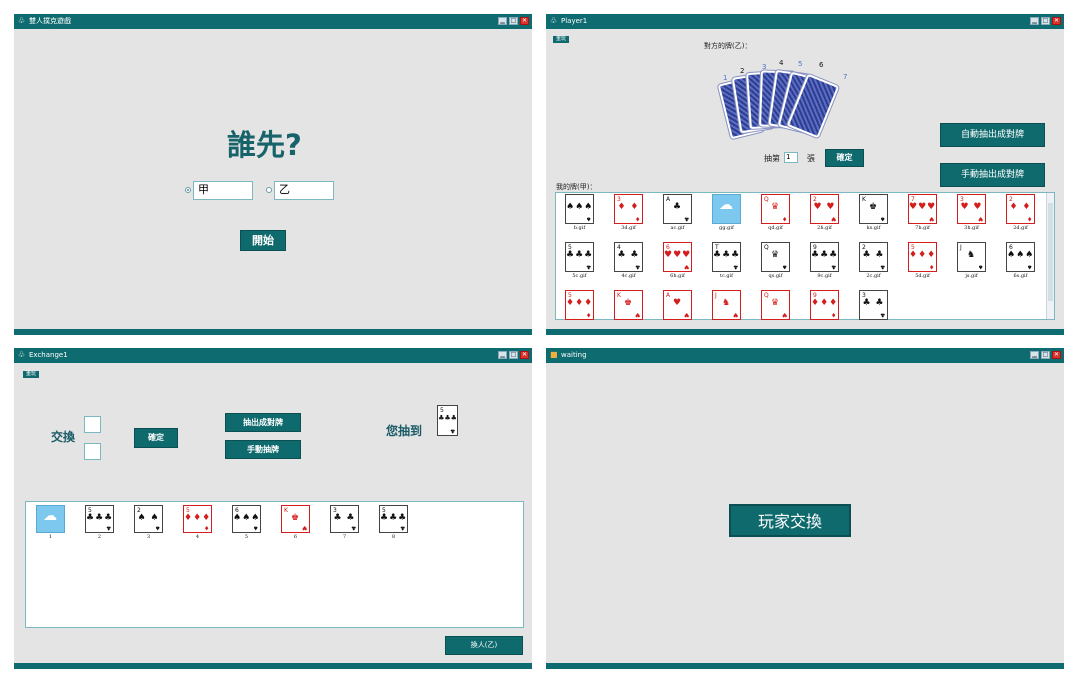  I want to click on playing-card: J ♞ ♥, so click(726, 305).